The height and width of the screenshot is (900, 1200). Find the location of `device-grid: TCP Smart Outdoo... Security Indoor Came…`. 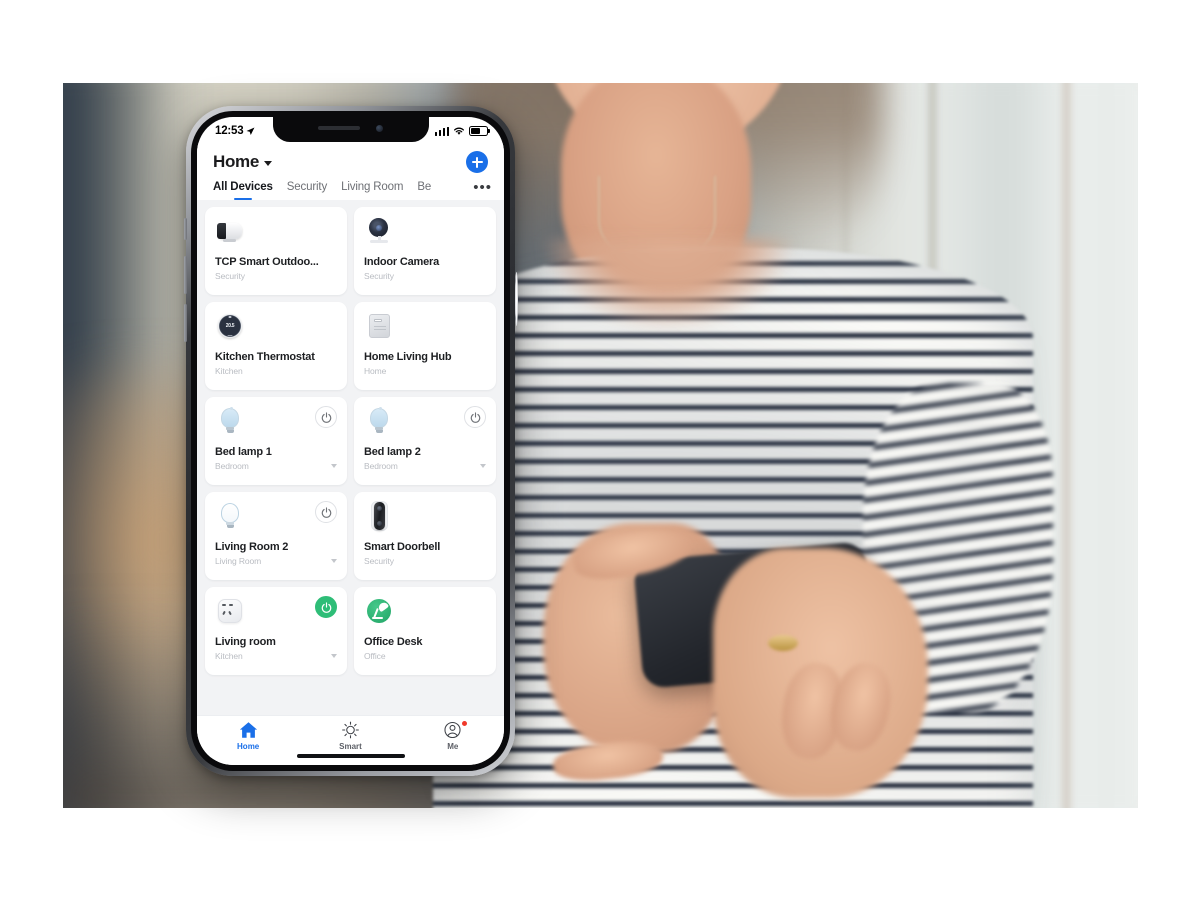

device-grid: TCP Smart Outdoo... Security Indoor Came… is located at coordinates (350, 441).